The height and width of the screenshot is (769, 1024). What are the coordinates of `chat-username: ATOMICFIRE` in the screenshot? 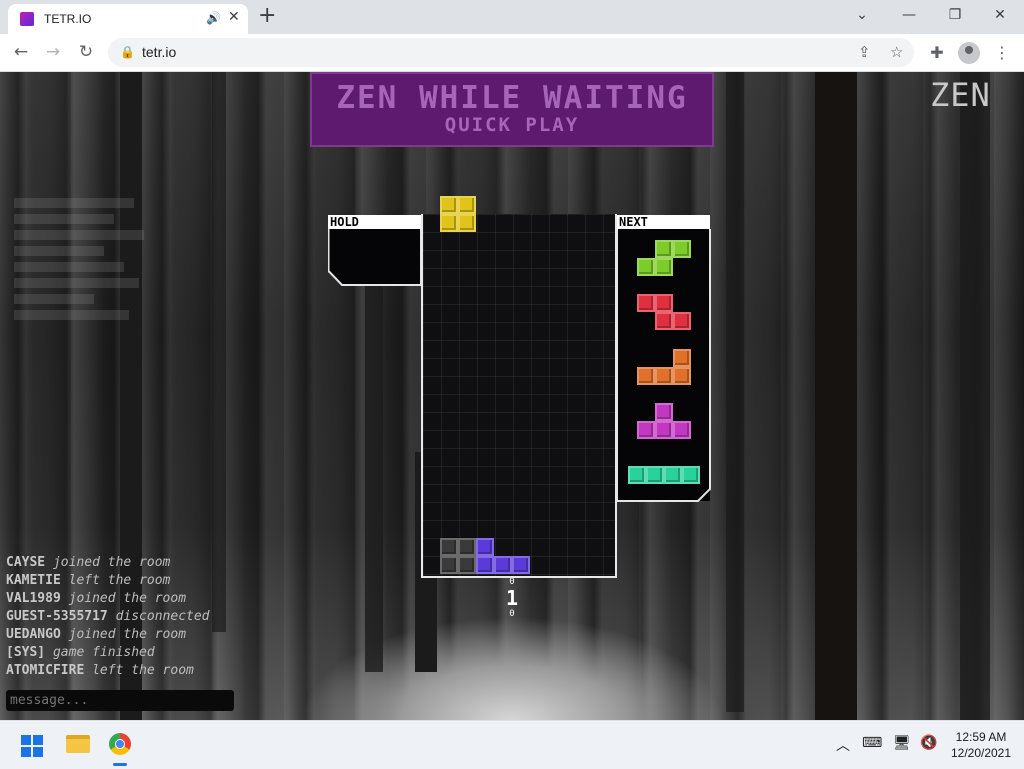 It's located at (45, 670).